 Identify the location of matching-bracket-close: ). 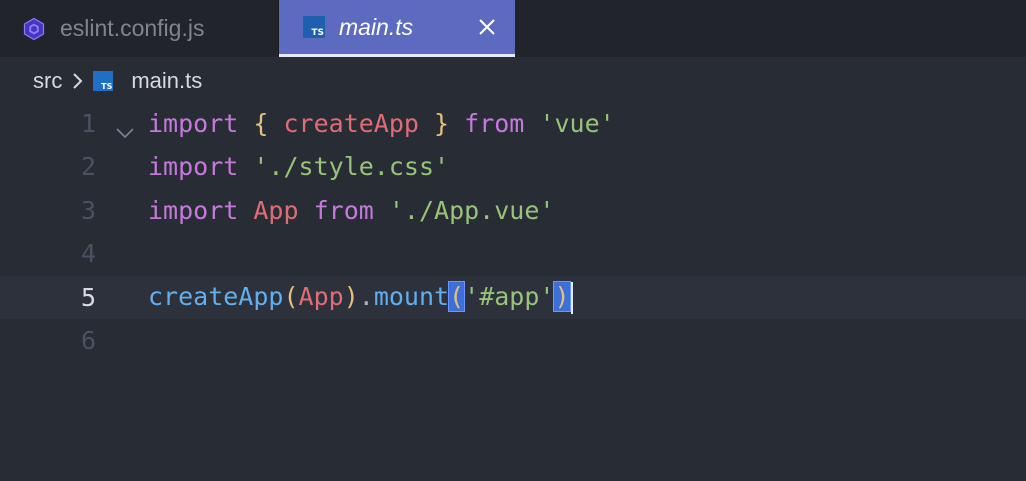
(562, 296).